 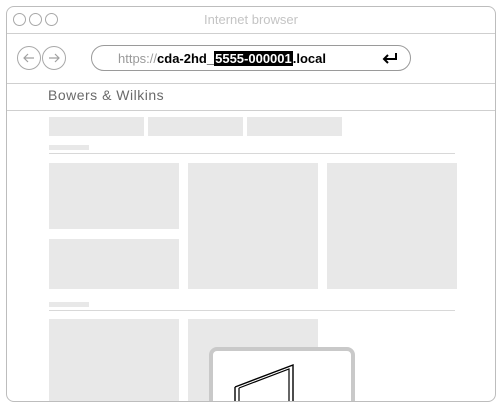 I want to click on site-logo: Bowers & Wilkins, so click(x=106, y=95).